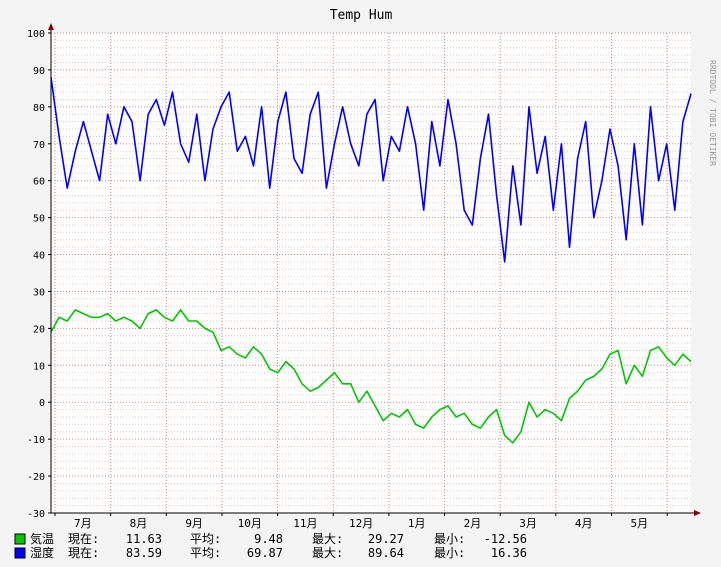 The height and width of the screenshot is (567, 721). I want to click on legend-min-label-temp: 最小:, so click(449, 539).